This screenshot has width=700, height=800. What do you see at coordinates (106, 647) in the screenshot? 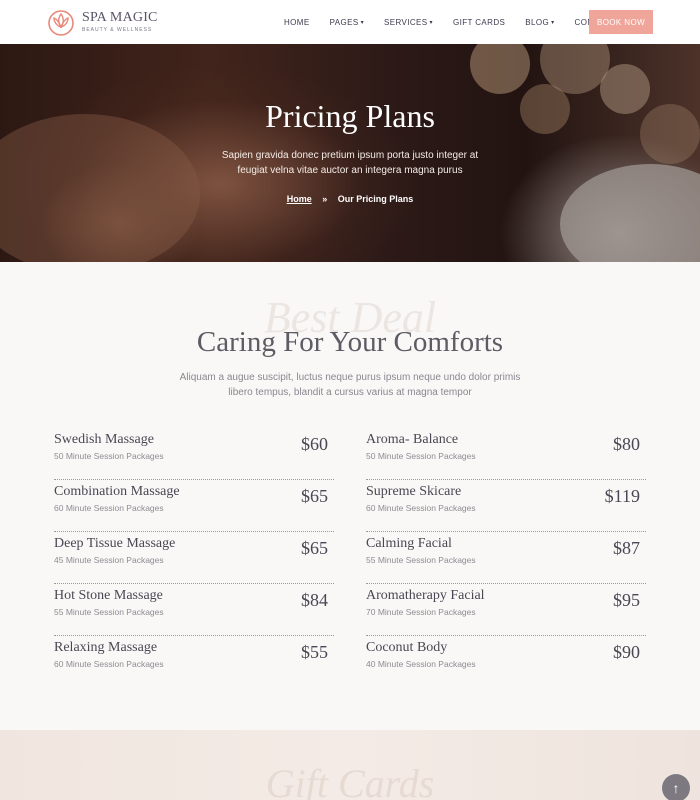
I see `item-name: Relaxing Massage` at bounding box center [106, 647].